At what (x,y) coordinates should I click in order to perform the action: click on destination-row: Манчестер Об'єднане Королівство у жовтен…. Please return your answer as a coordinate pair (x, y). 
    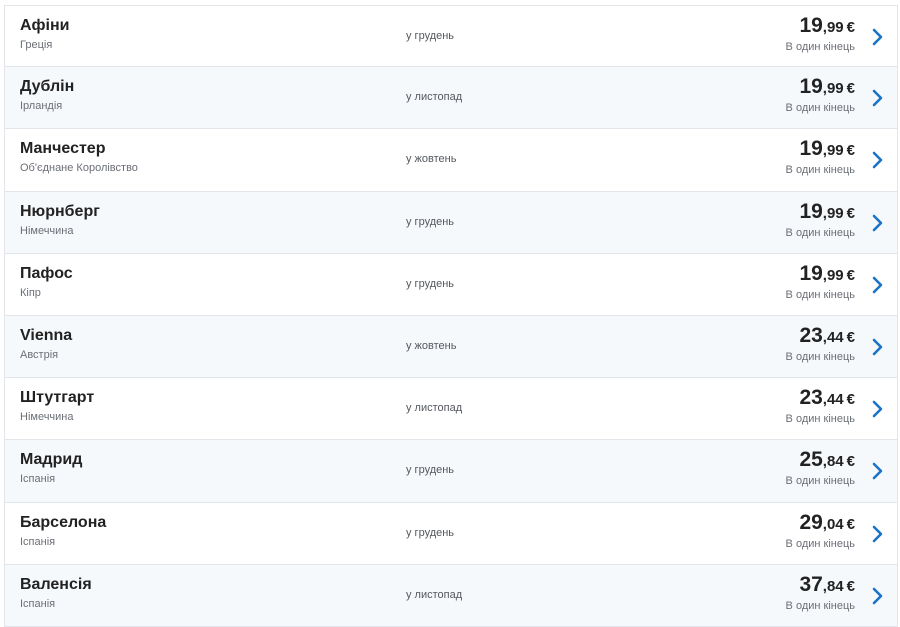
    Looking at the image, I should click on (451, 160).